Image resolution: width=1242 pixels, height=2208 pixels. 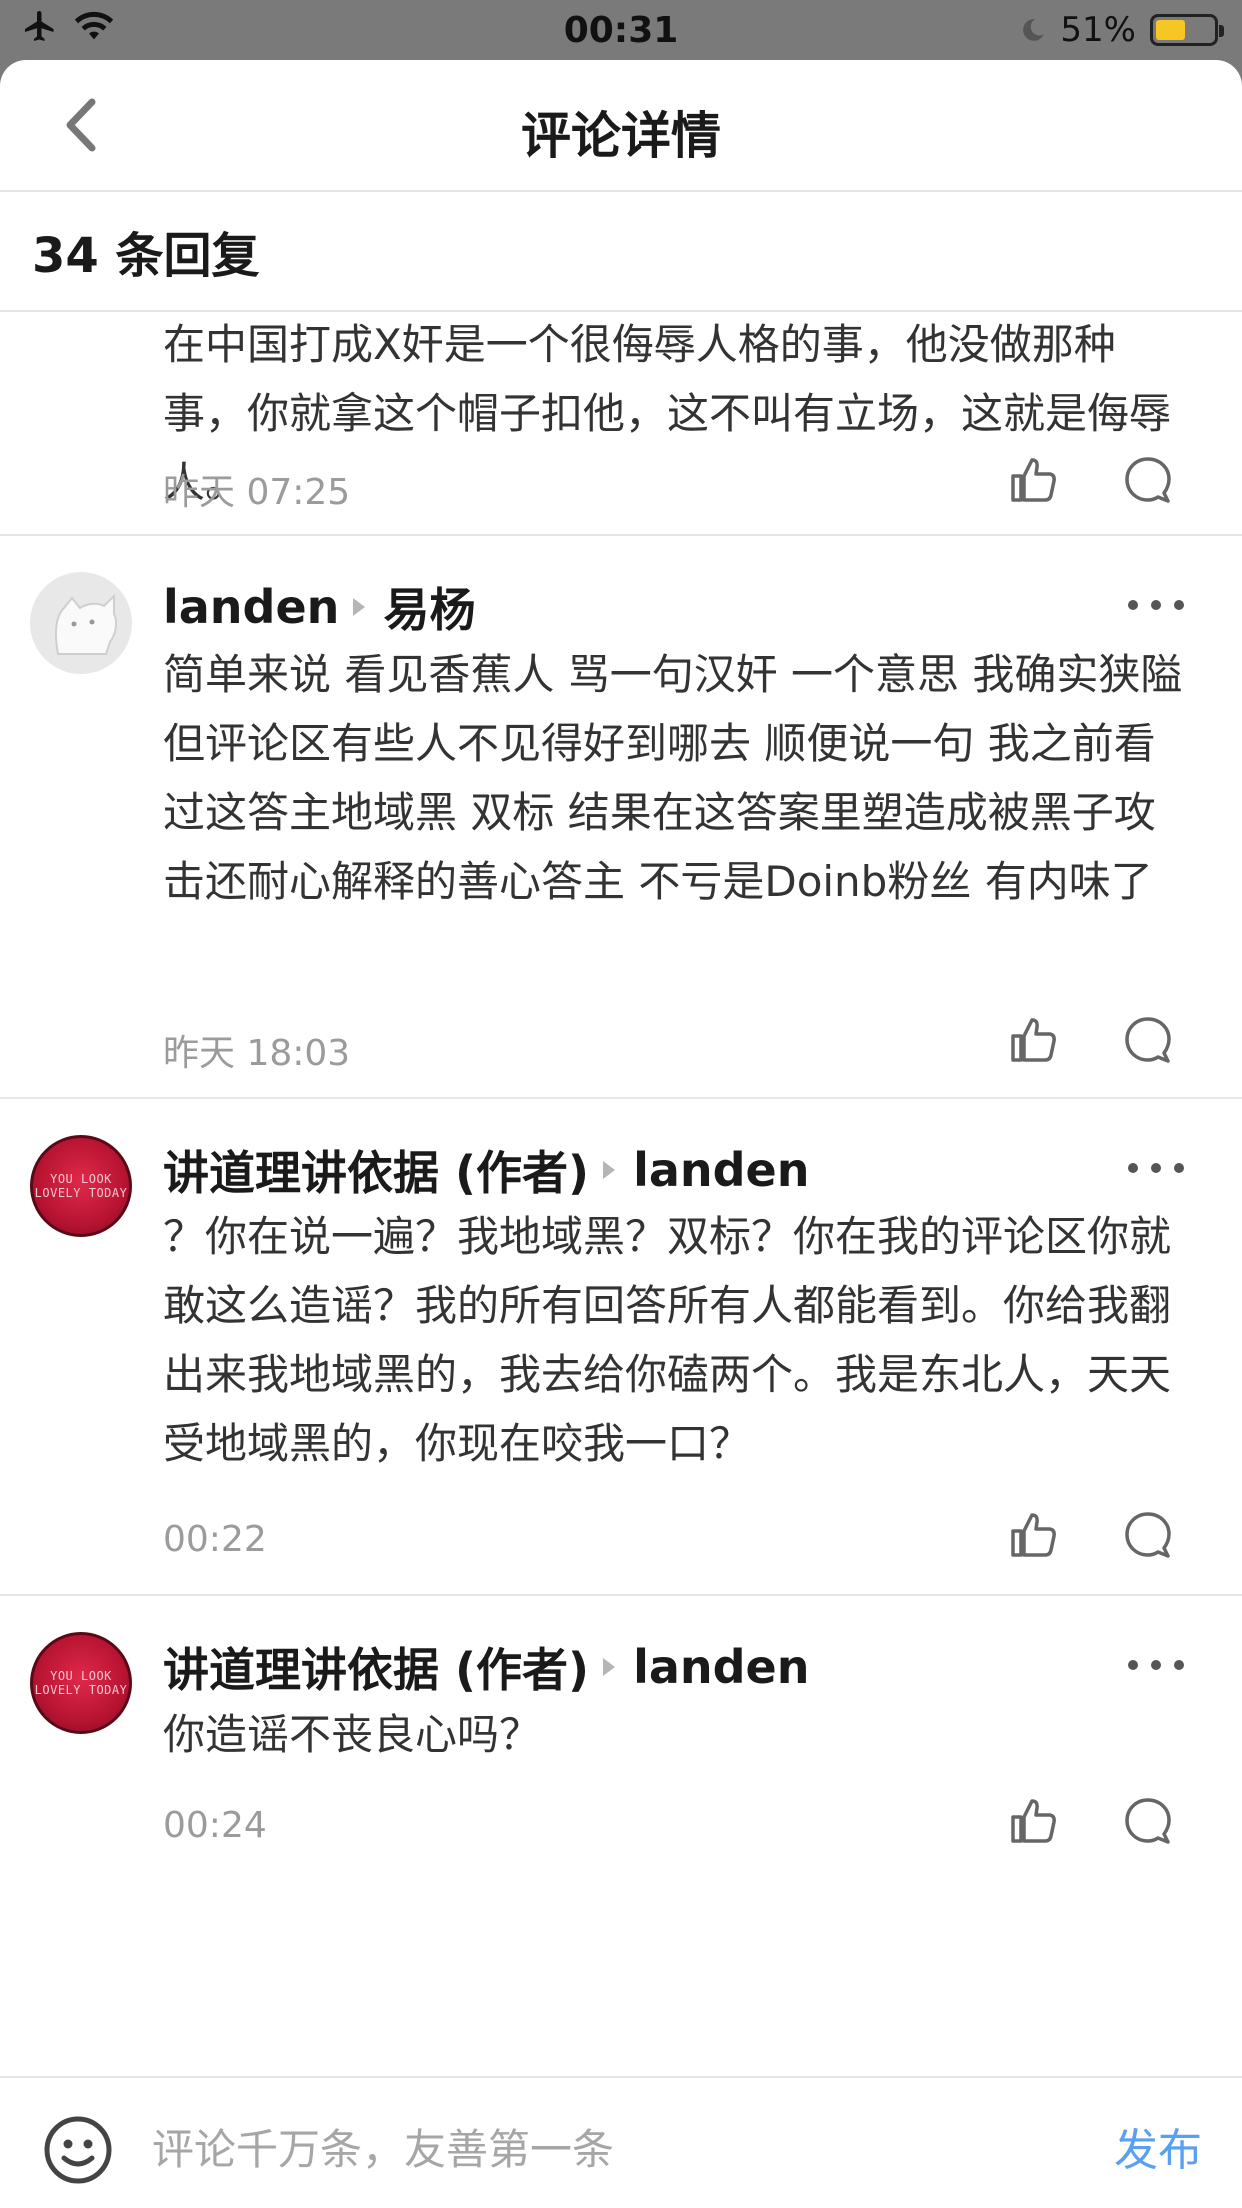 I want to click on send-button: 发布, so click(x=1158, y=2146).